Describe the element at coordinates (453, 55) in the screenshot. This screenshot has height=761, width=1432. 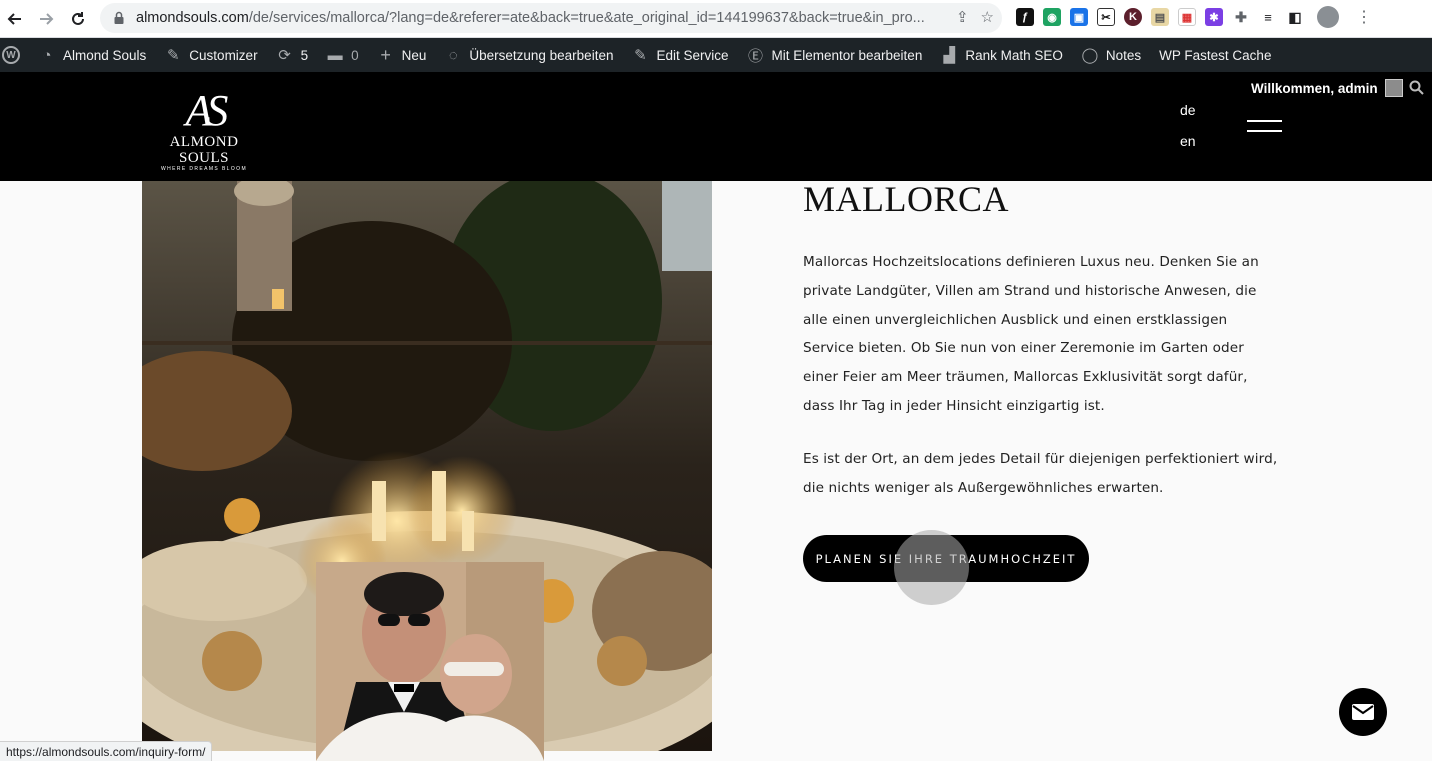
I see `translate-icon: ◌` at that location.